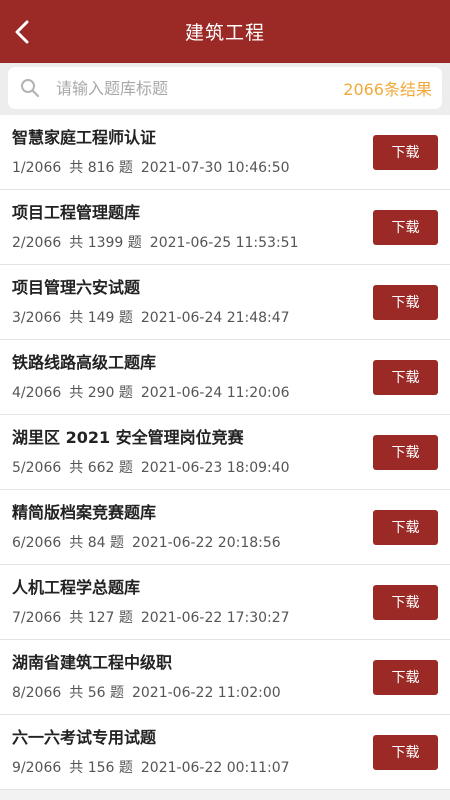 This screenshot has height=800, width=450. I want to click on list-item-index: 7/2066, so click(37, 617).